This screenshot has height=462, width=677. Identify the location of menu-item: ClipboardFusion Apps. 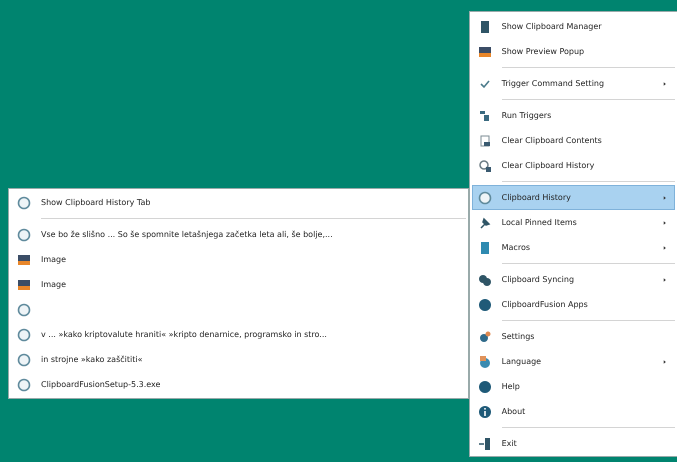
(573, 304).